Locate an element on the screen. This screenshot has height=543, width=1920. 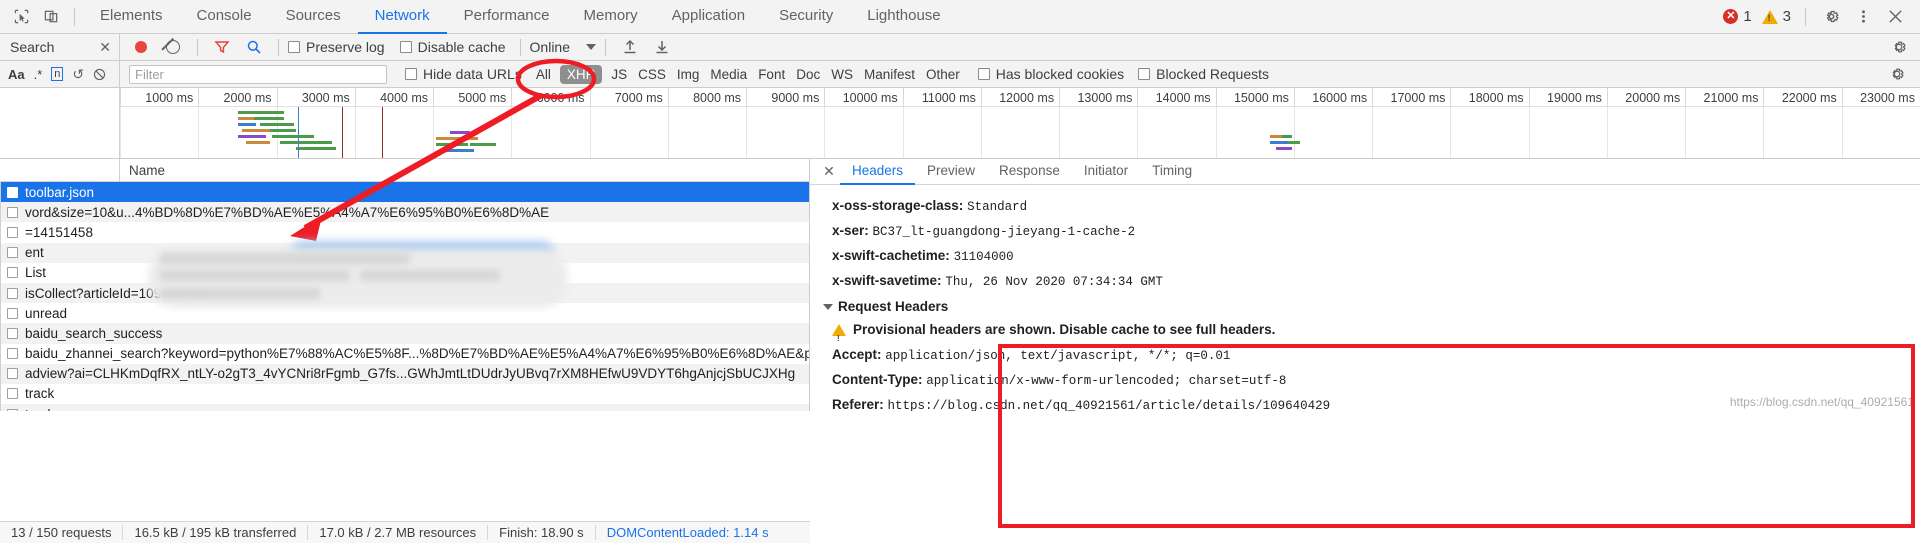
has-blocked-cookies-checkbox: Has blocked cookies is located at coordinates (1051, 74).